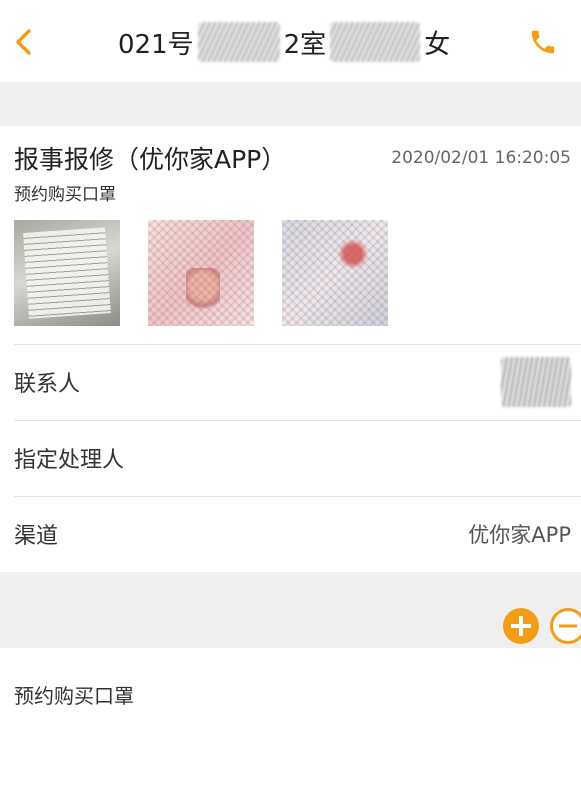  Describe the element at coordinates (481, 158) in the screenshot. I see `report-time: 2020/02/01 16:20:05` at that location.